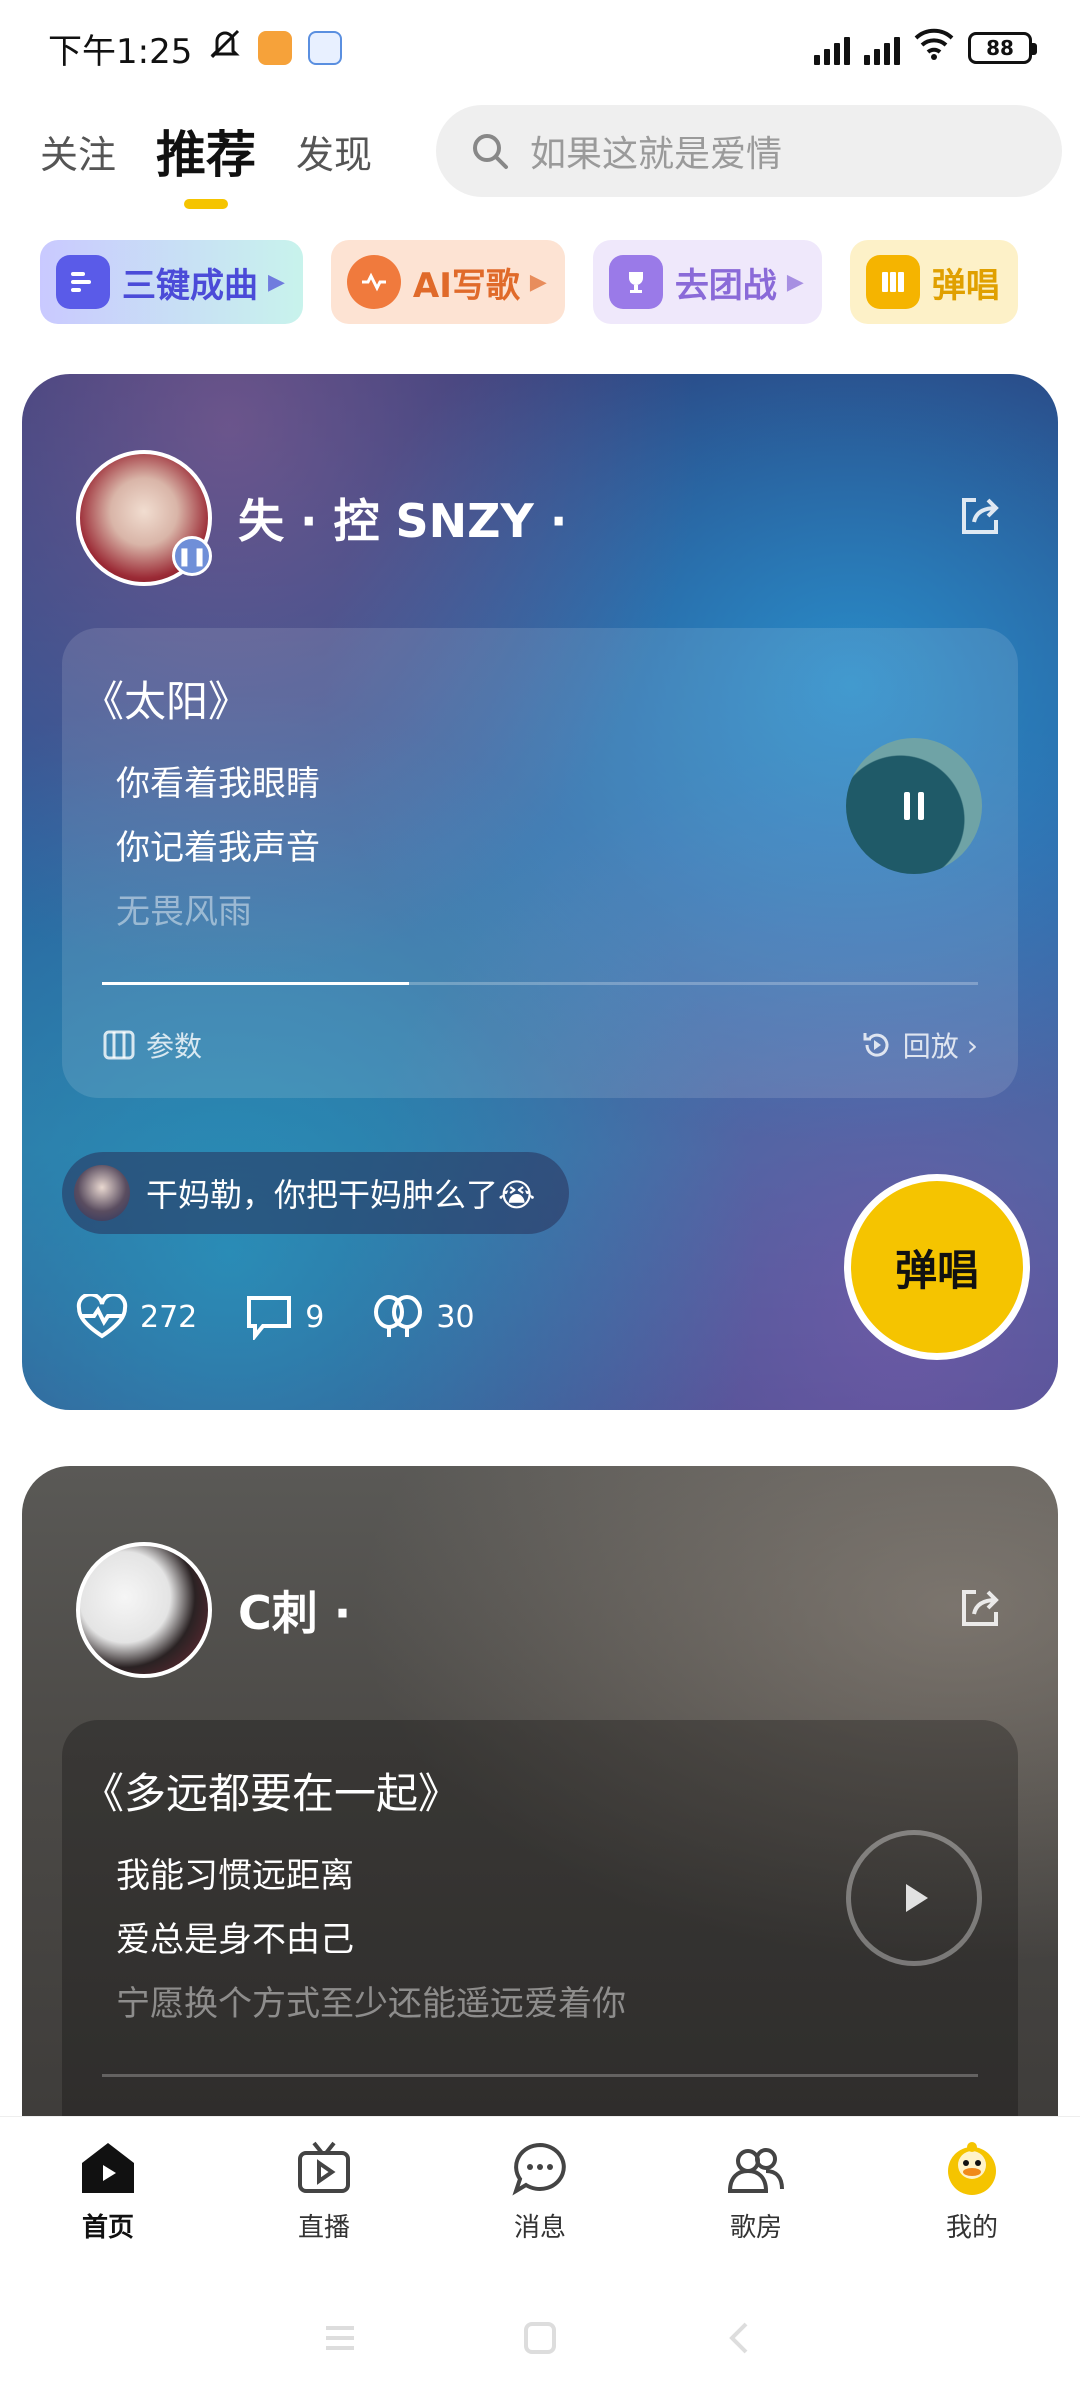 The image size is (1080, 2400). What do you see at coordinates (271, 1793) in the screenshot?
I see `song-title: 《多远都要在一起》` at bounding box center [271, 1793].